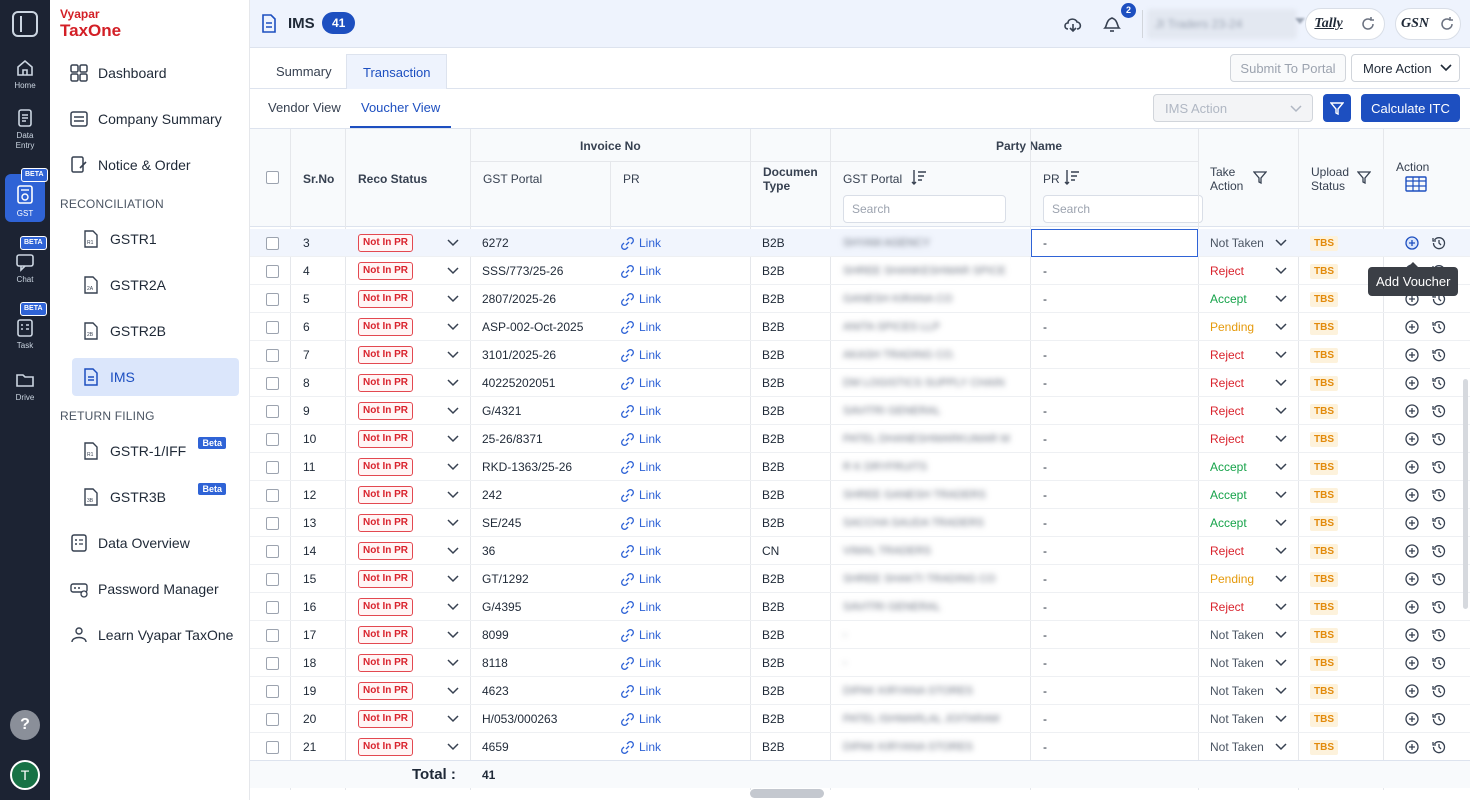 This screenshot has height=800, width=1470. What do you see at coordinates (160, 239) in the screenshot?
I see `sidebar-item-gstr1: R1 GSTR1` at bounding box center [160, 239].